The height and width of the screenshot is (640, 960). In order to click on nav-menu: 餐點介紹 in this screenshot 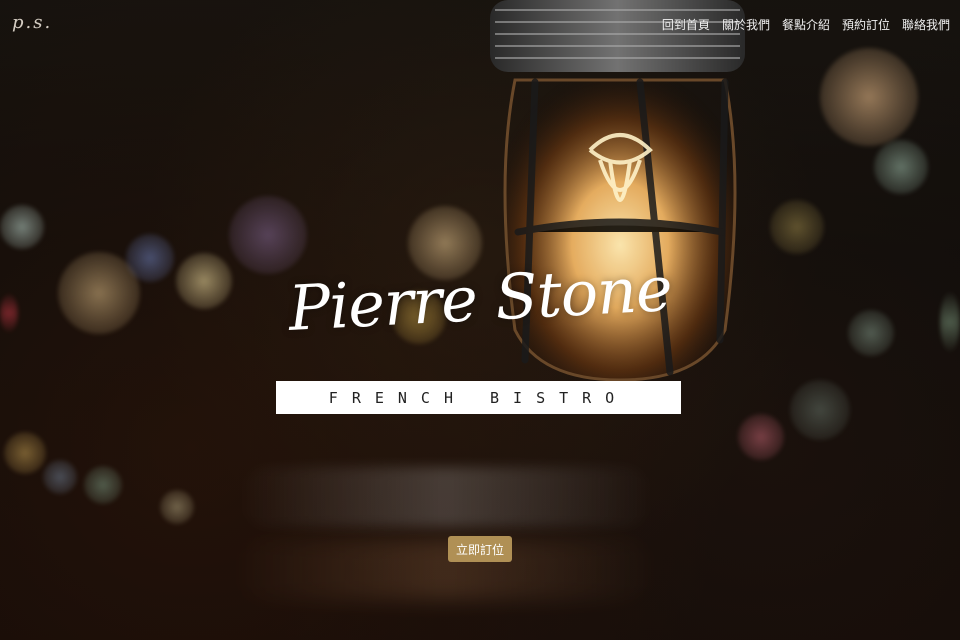, I will do `click(806, 24)`.